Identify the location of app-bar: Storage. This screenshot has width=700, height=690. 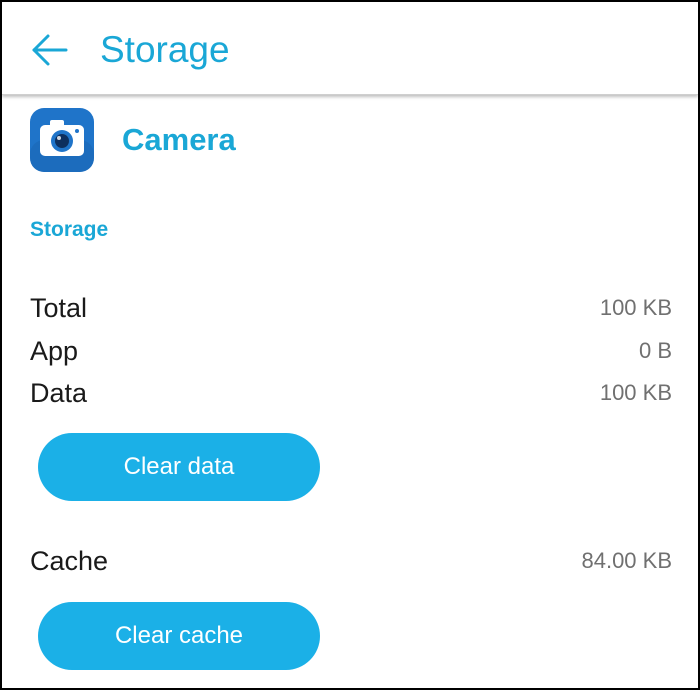
(350, 48).